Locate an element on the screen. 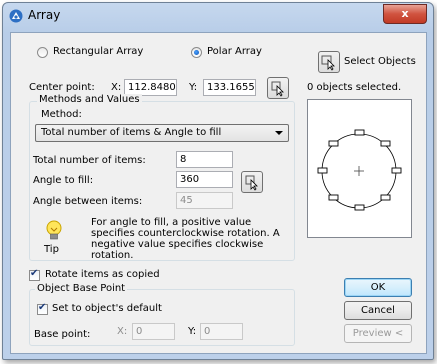 The height and width of the screenshot is (364, 437). chevron-down-icon is located at coordinates (279, 133).